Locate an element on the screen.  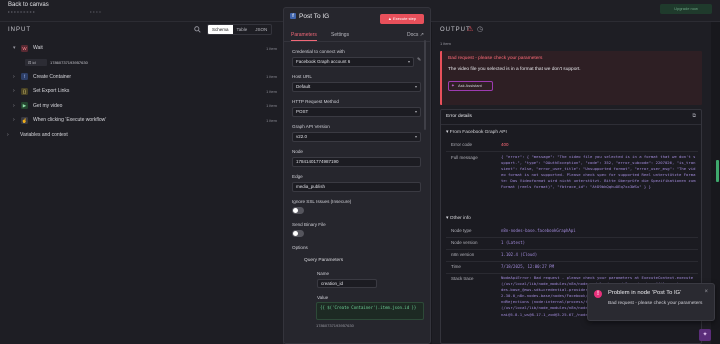
schema-field-id: ⊡ id 17860737193957630 is located at coordinates (142, 63).